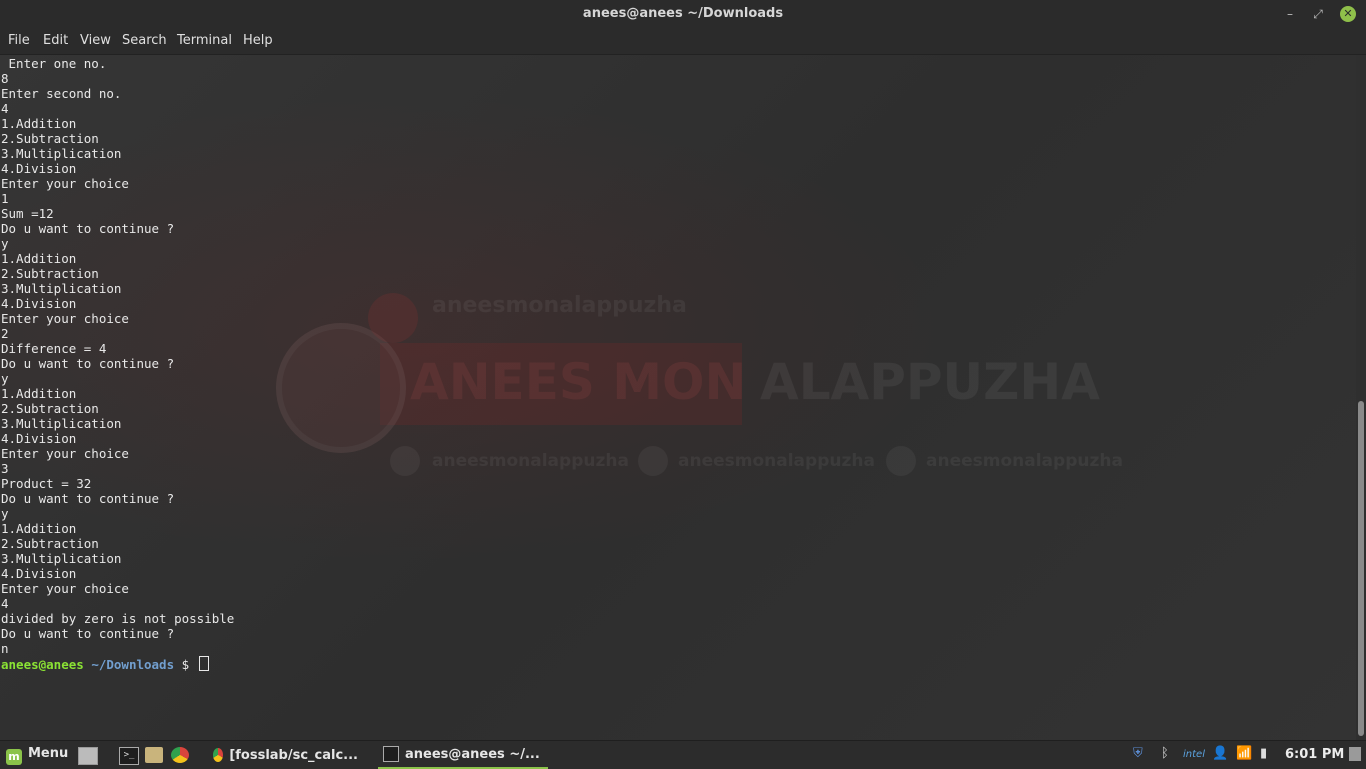  What do you see at coordinates (578, 382) in the screenshot?
I see `wallpaper-banner-left: ANEES MON` at bounding box center [578, 382].